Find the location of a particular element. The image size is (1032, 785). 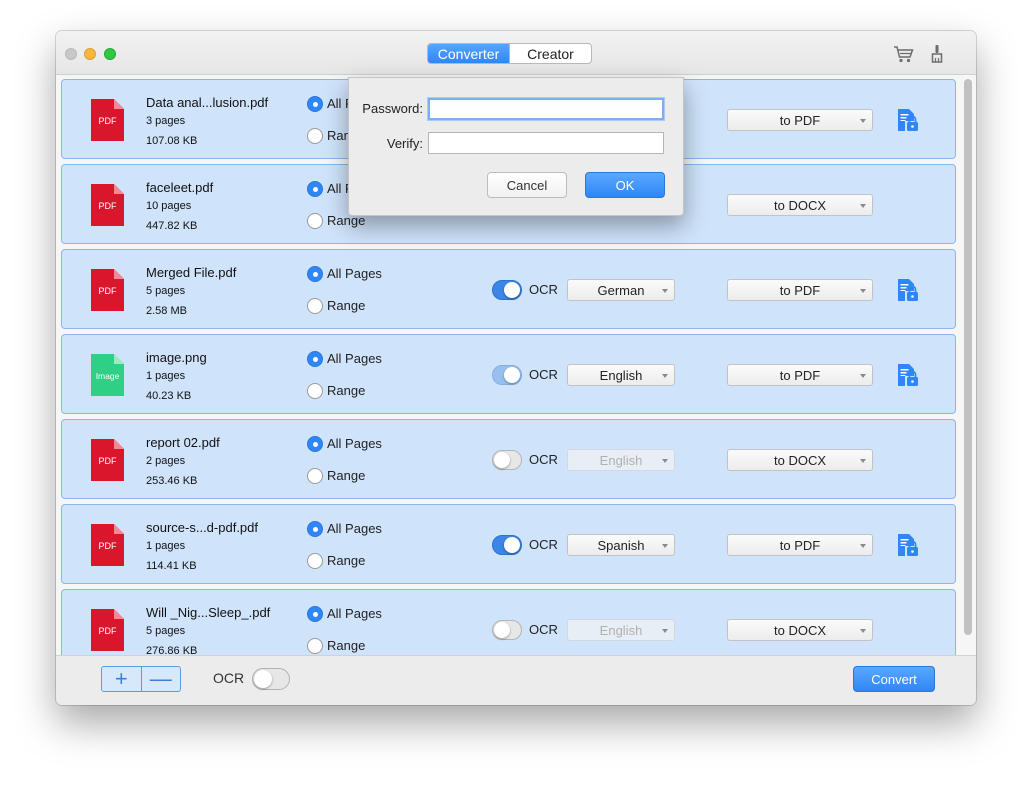

file-size: 2.58 MB is located at coordinates (166, 311).